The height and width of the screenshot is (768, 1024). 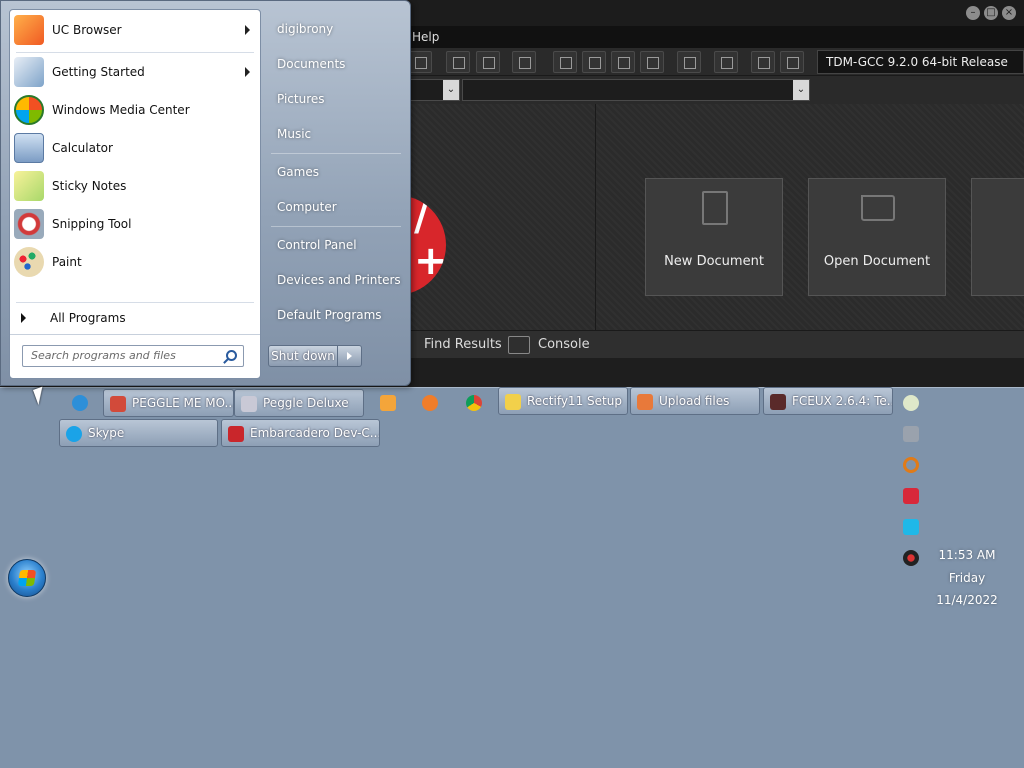 I want to click on program-uc-browser: UC Browser, so click(x=135, y=30).